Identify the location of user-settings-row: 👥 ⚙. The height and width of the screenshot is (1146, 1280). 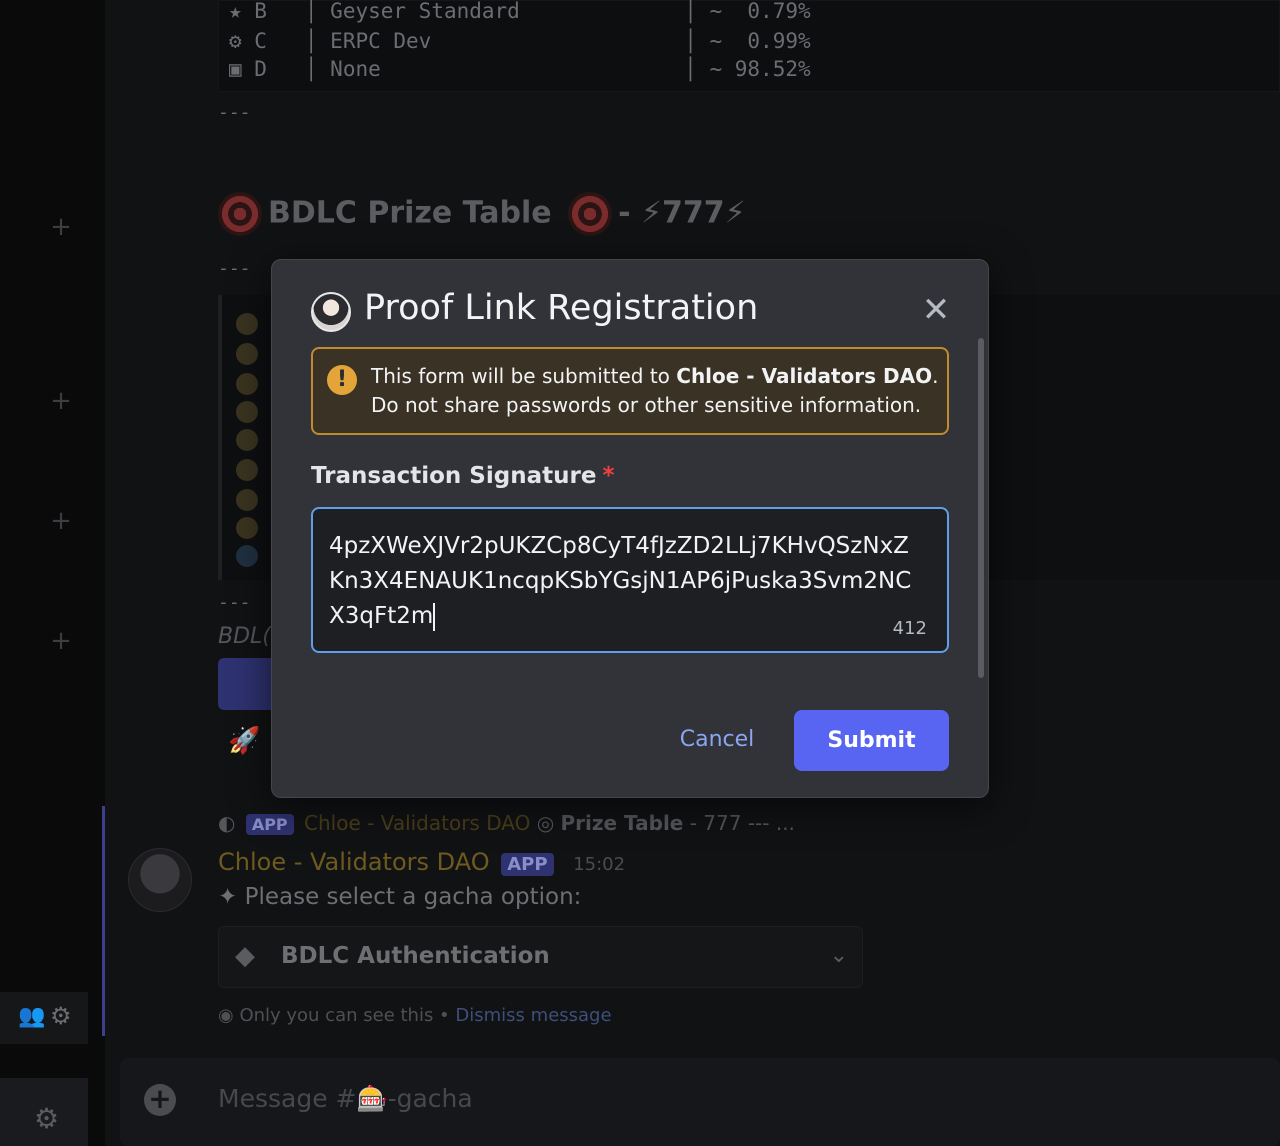
(44, 1018).